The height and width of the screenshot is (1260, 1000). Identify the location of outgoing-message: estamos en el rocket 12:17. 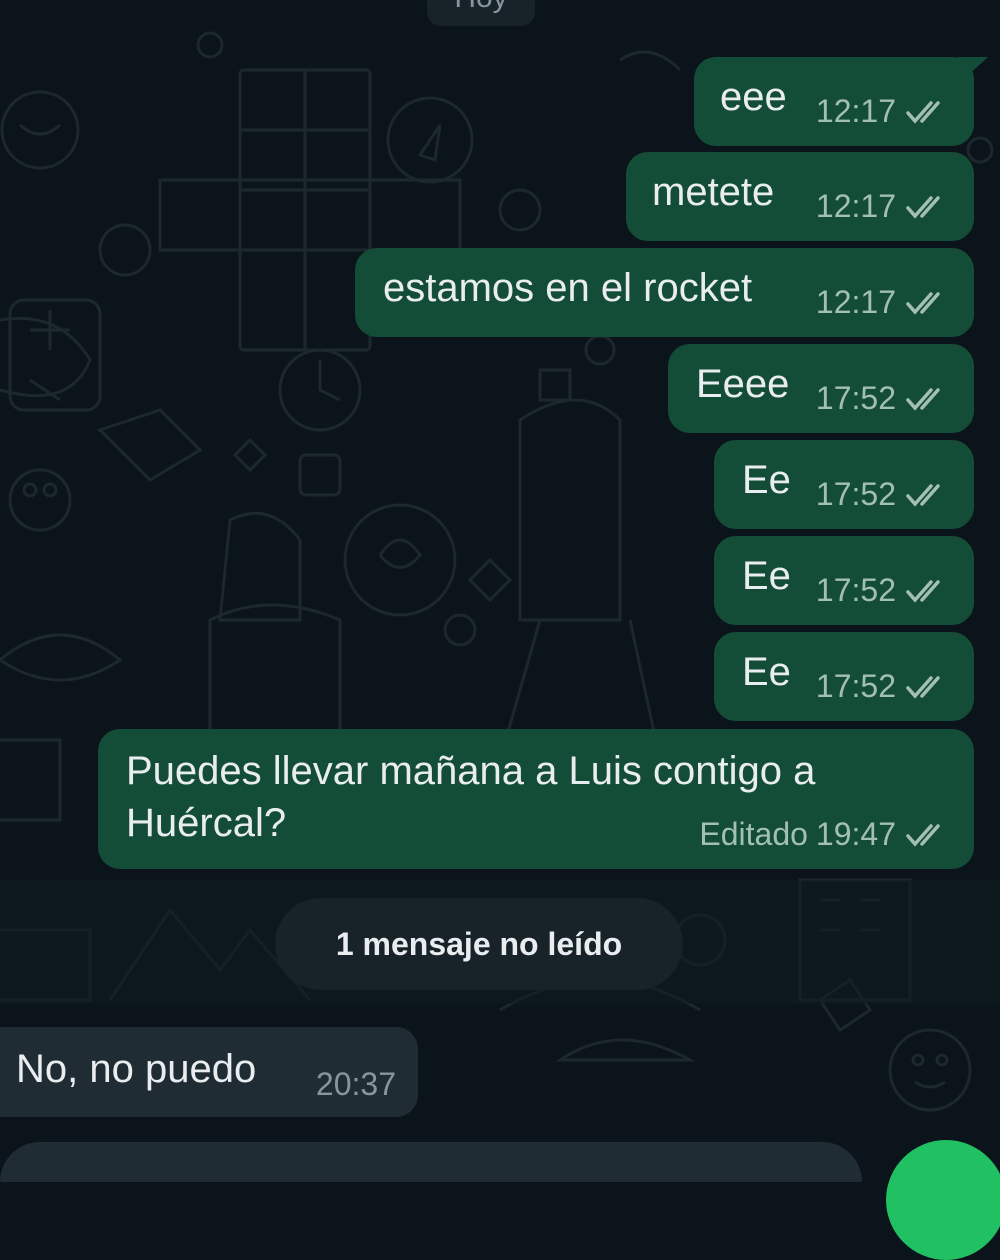
(664, 292).